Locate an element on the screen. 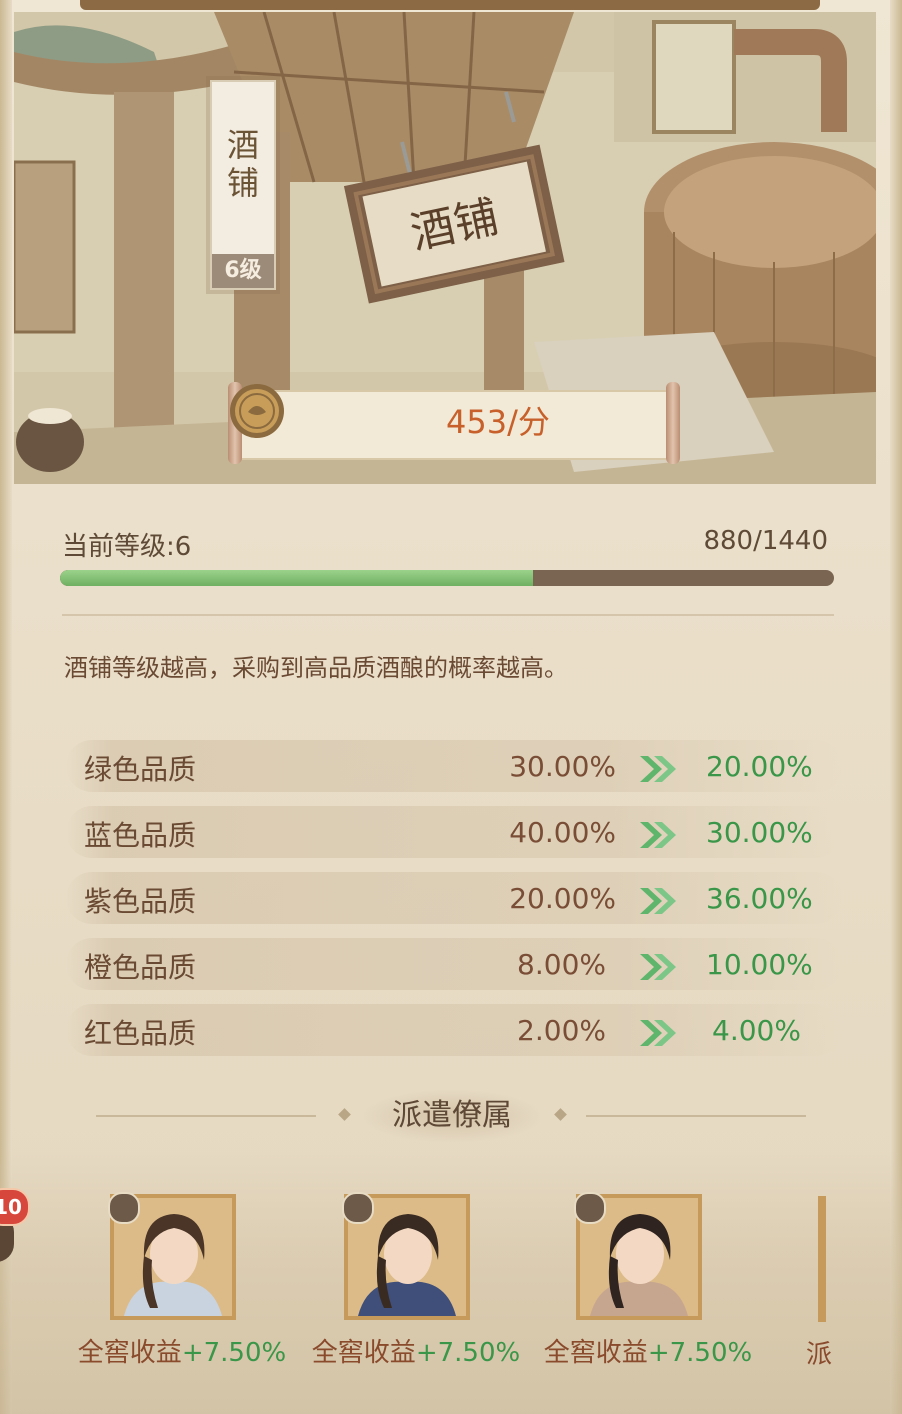 The width and height of the screenshot is (902, 1414). building-level-tag: 酒铺 6级 is located at coordinates (243, 185).